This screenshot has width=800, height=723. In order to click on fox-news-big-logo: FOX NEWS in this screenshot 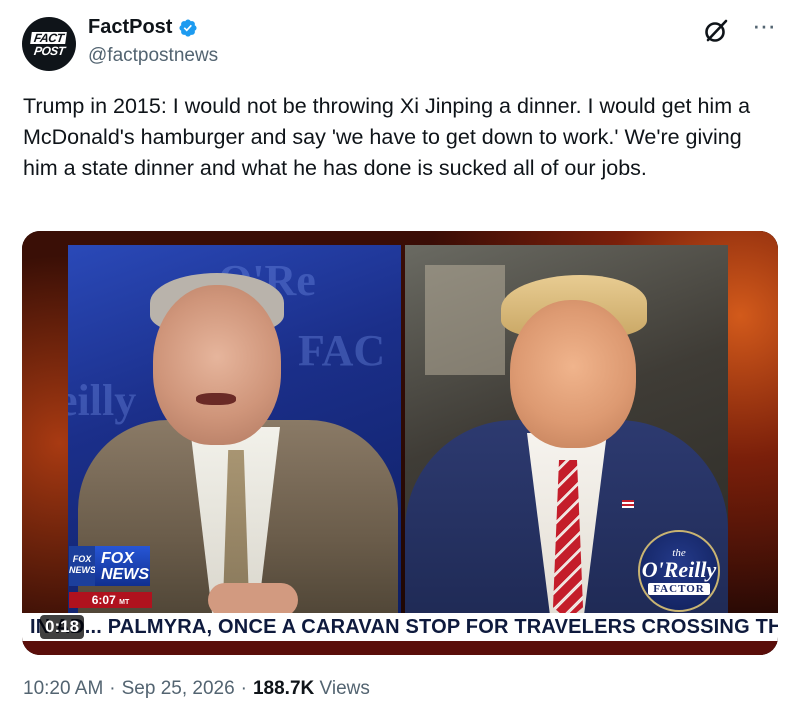, I will do `click(122, 566)`.